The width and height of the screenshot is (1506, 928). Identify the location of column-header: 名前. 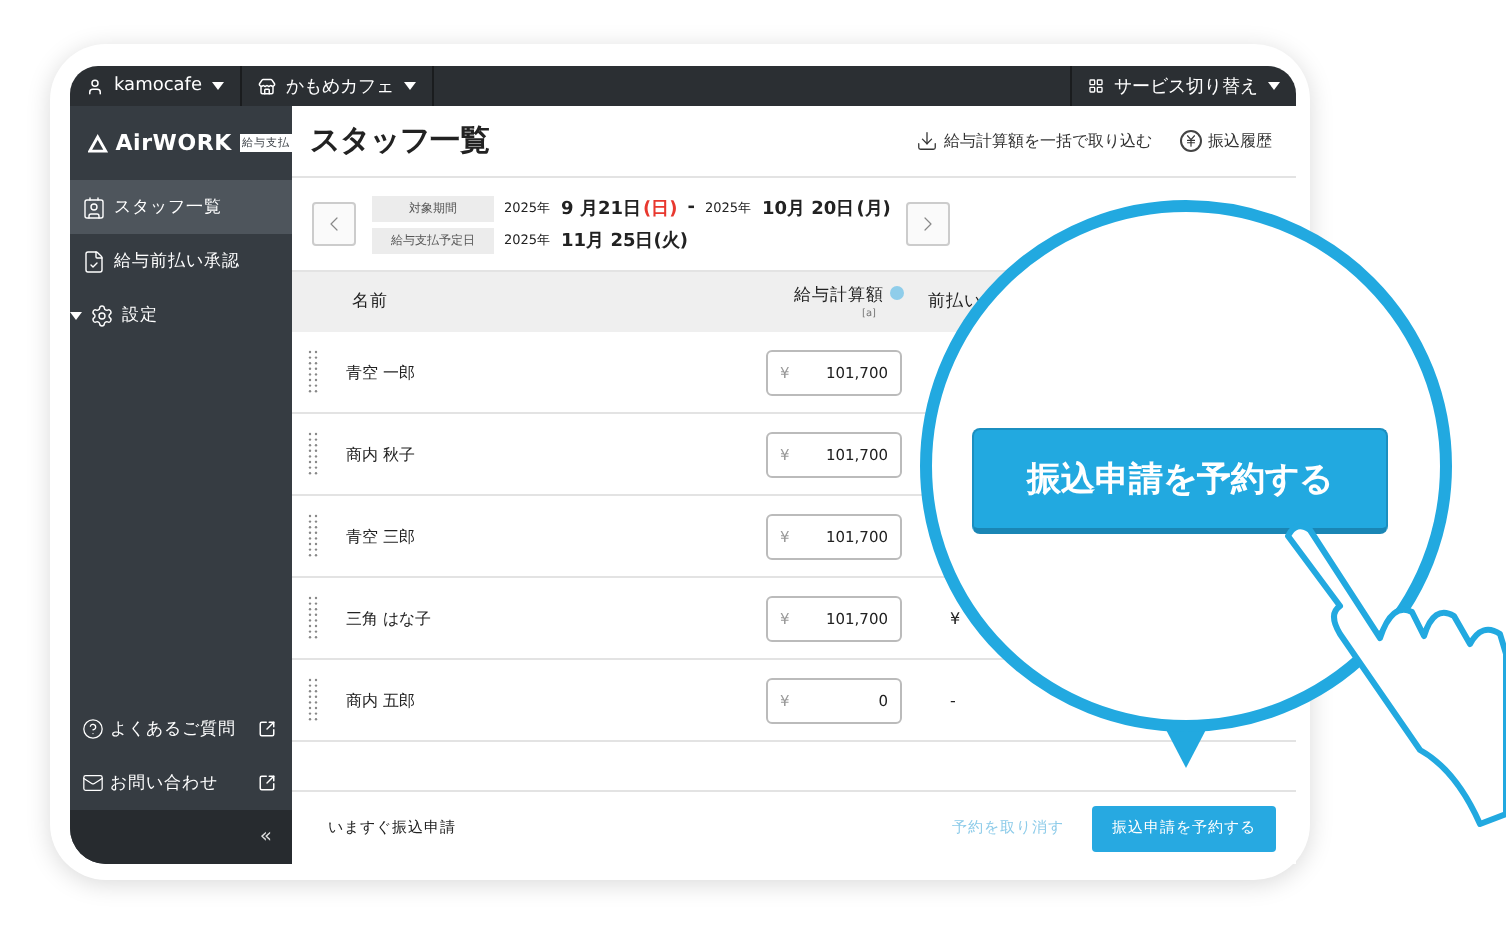
(370, 302).